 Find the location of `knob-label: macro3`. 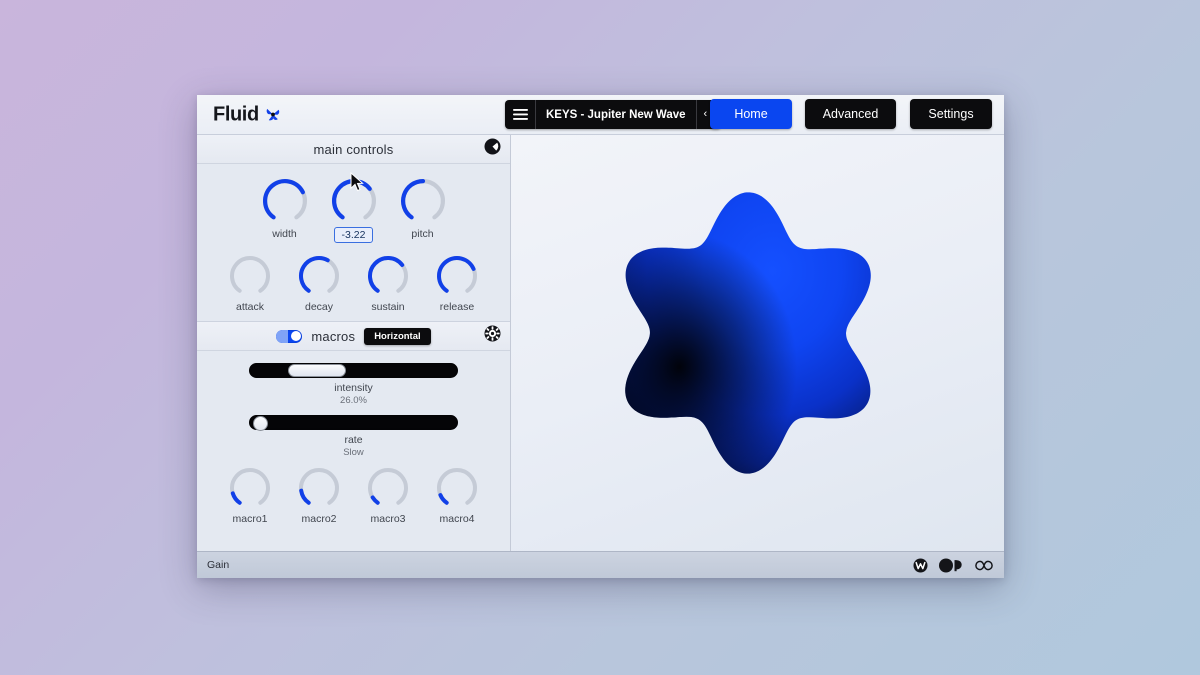

knob-label: macro3 is located at coordinates (388, 519).